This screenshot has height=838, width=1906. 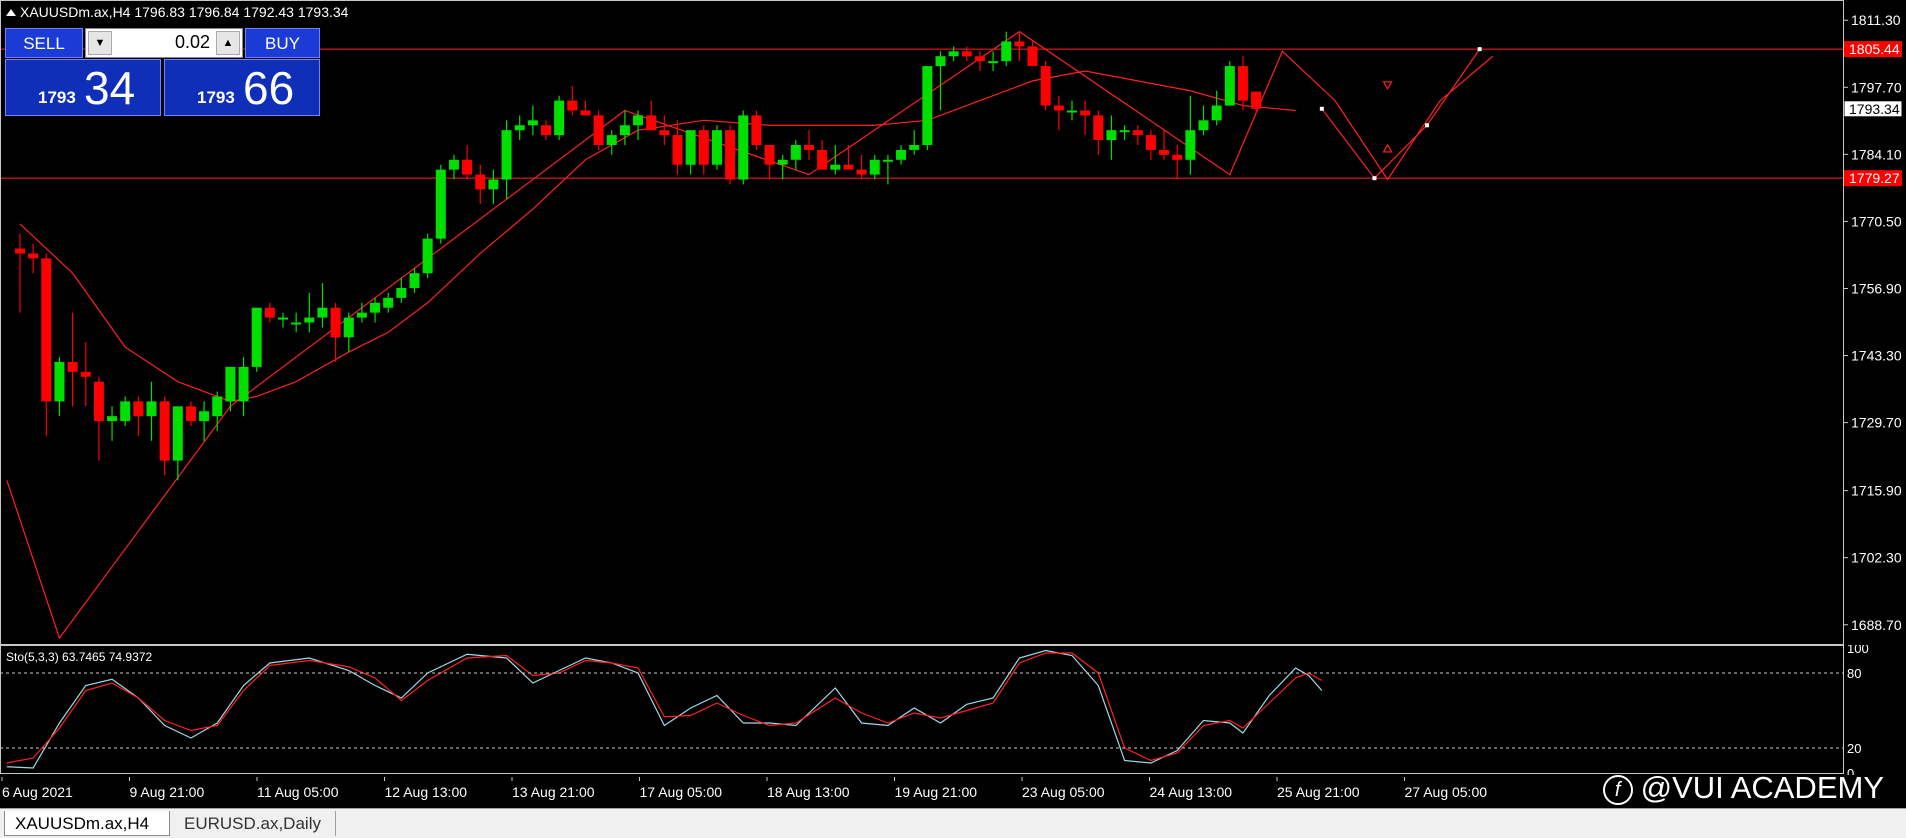 What do you see at coordinates (1876, 356) in the screenshot?
I see `price-label: 1743.30` at bounding box center [1876, 356].